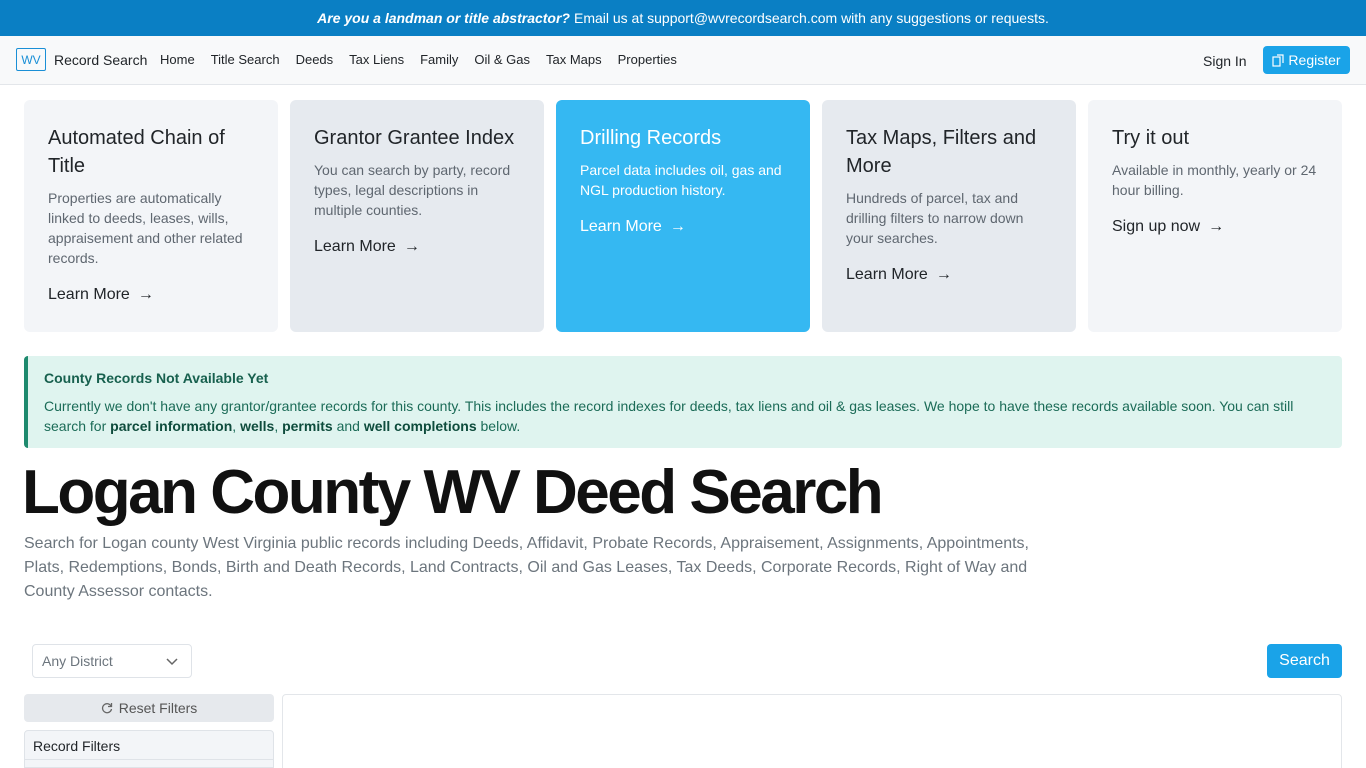 The height and width of the screenshot is (768, 1366). What do you see at coordinates (307, 426) in the screenshot?
I see `permits-link: permits` at bounding box center [307, 426].